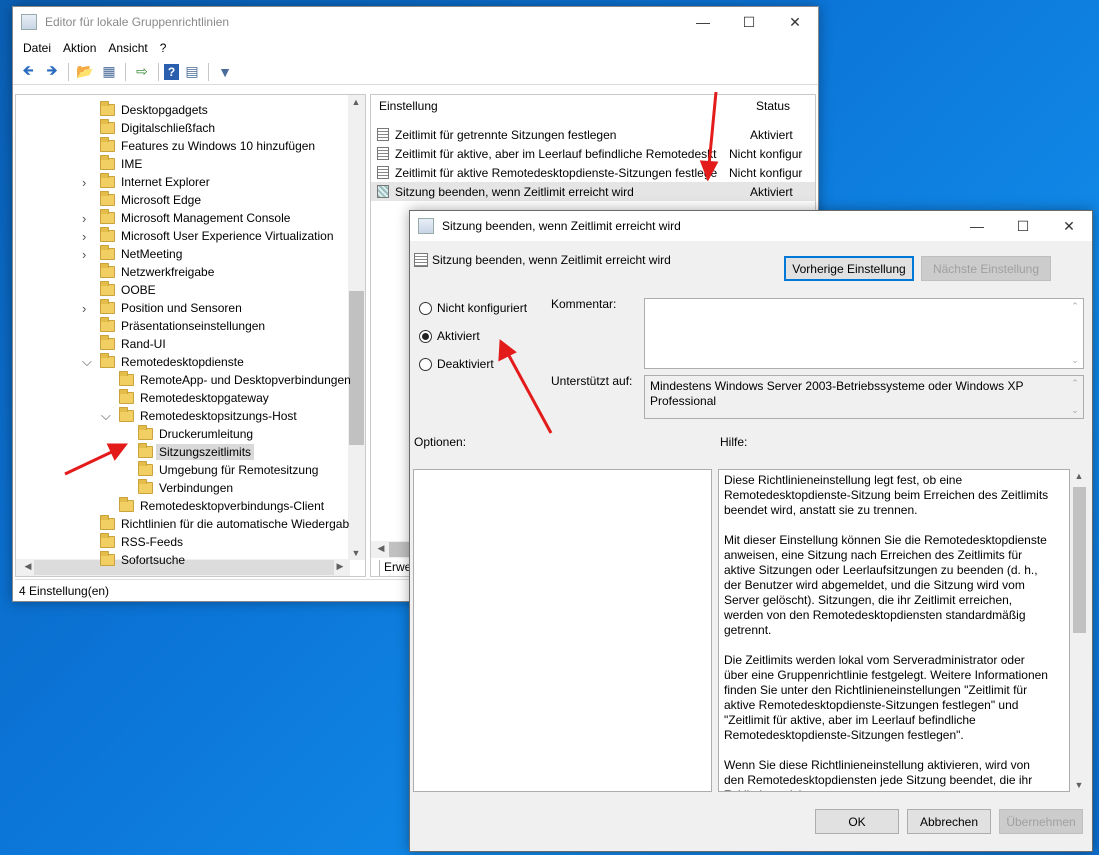 This screenshot has width=1099, height=855. I want to click on tree-item: Sitzungszeitlimits, so click(196, 452).